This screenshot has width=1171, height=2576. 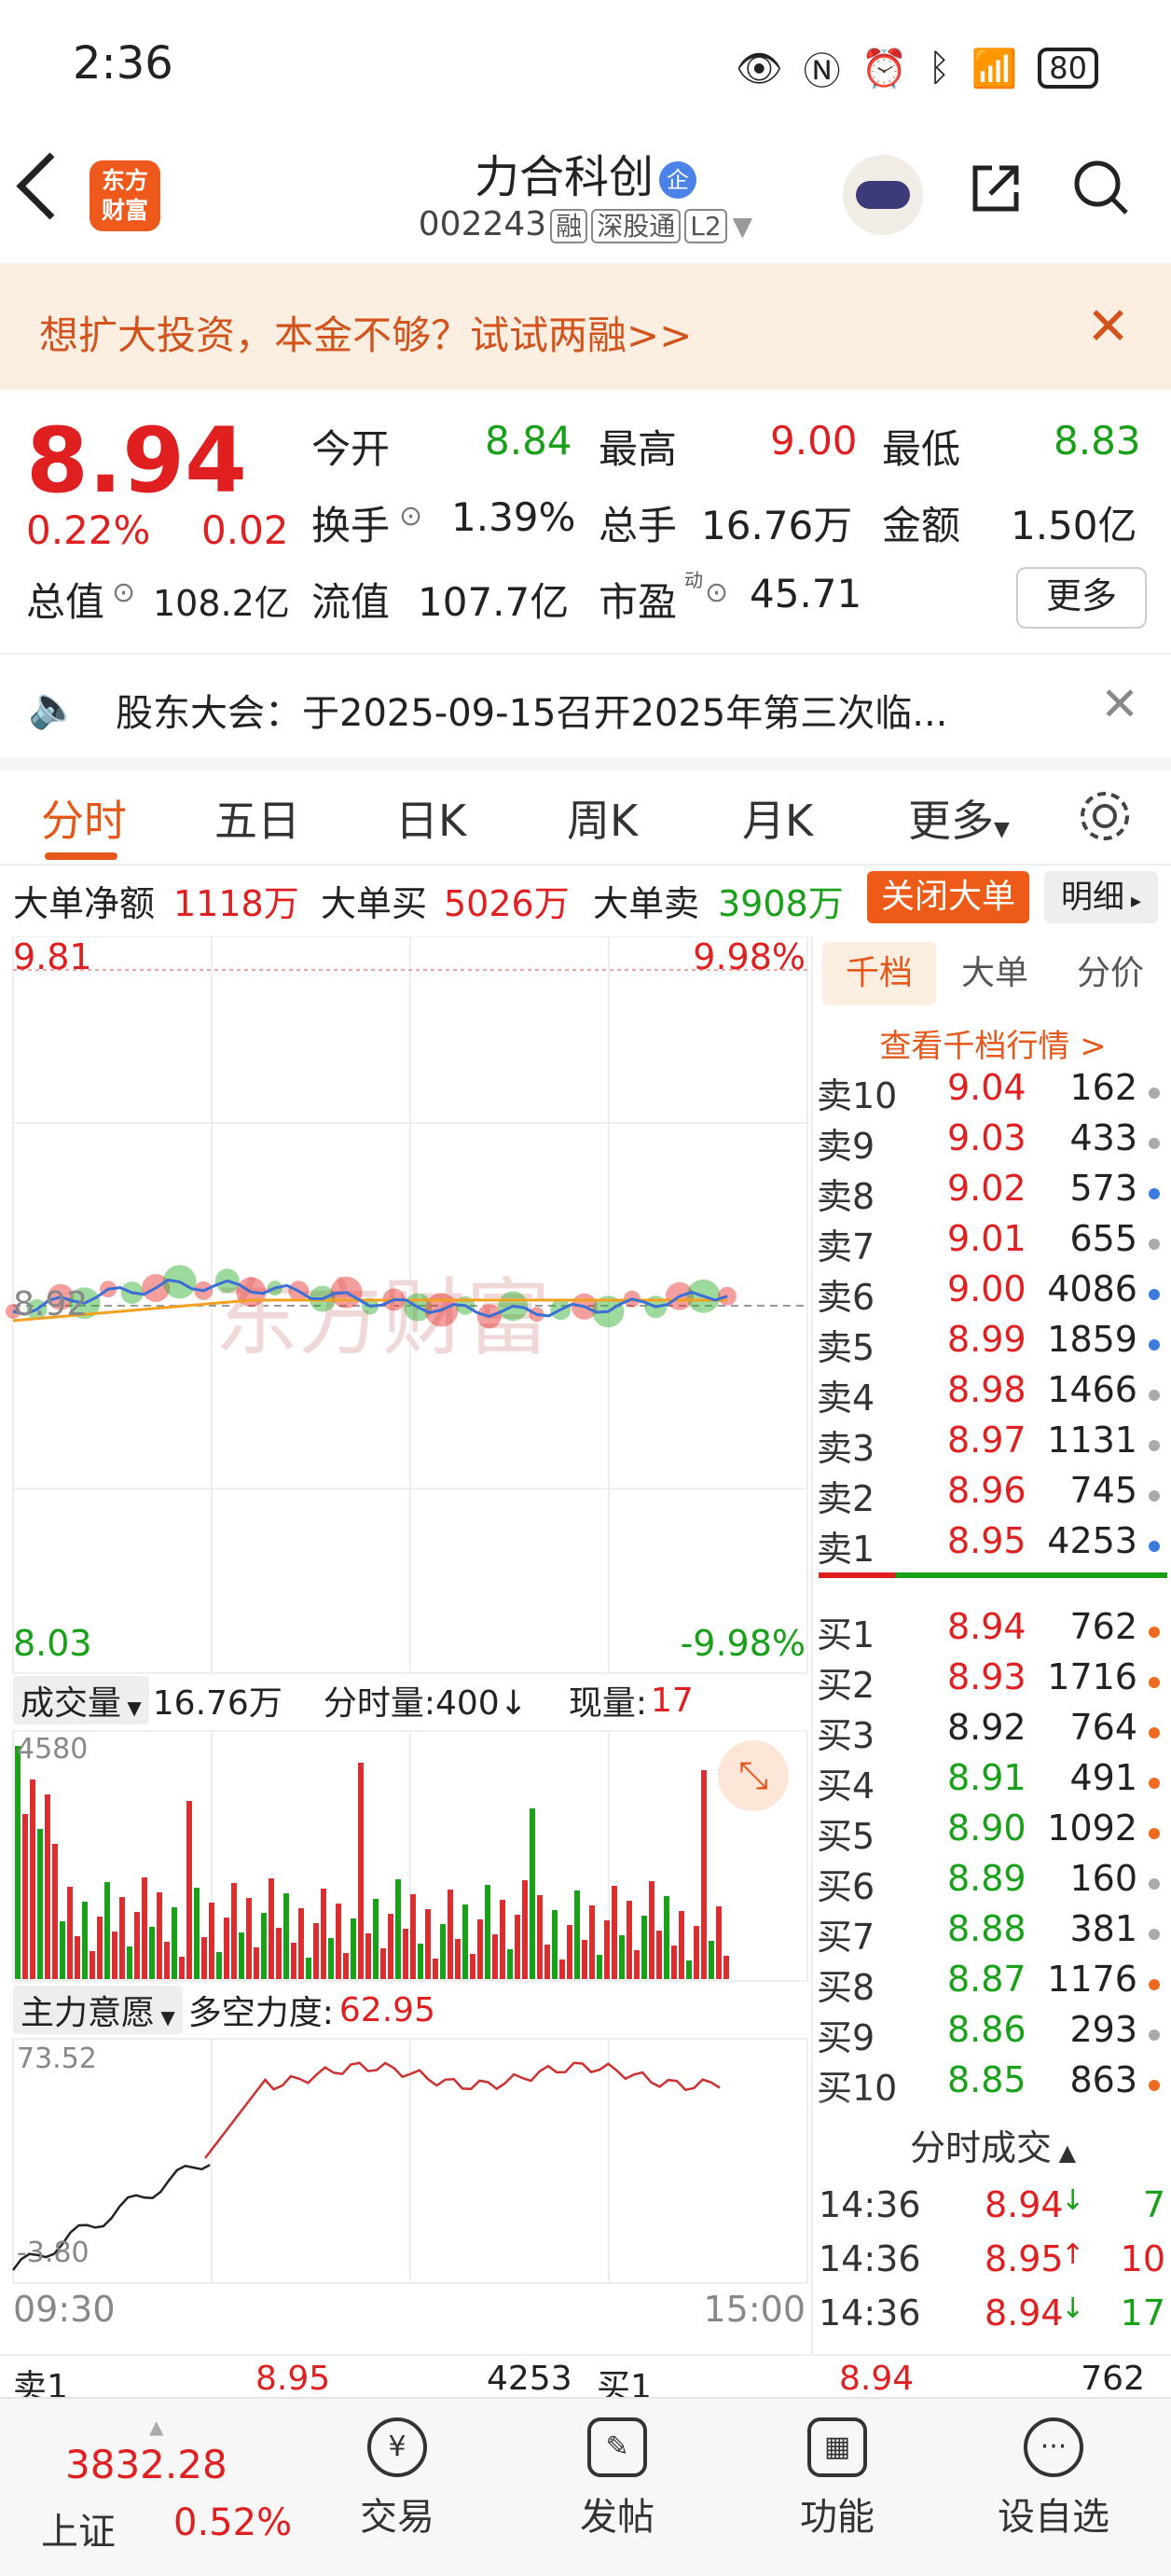 What do you see at coordinates (994, 68) in the screenshot?
I see `wifi-icon: 📶` at bounding box center [994, 68].